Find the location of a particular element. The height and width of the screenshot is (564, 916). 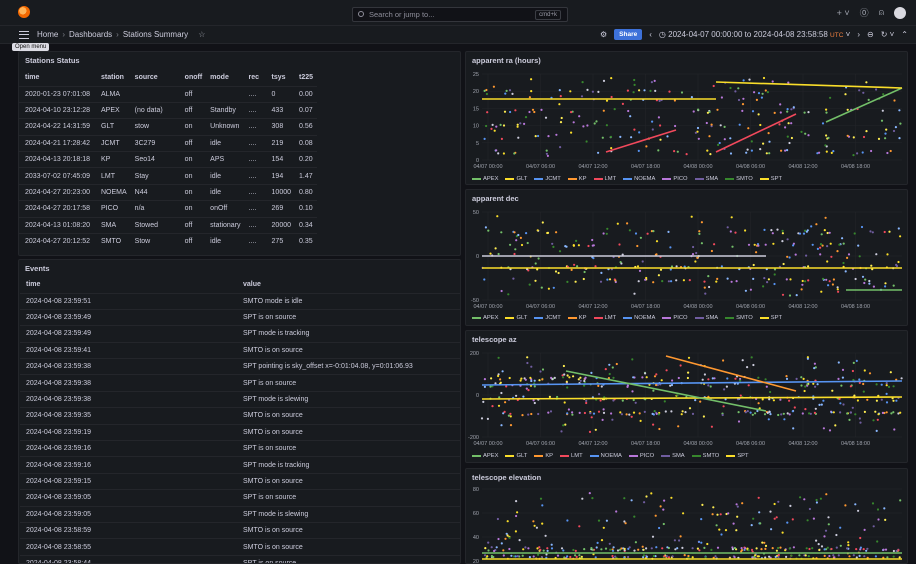

column-header-t225: t225 is located at coordinates (306, 77).